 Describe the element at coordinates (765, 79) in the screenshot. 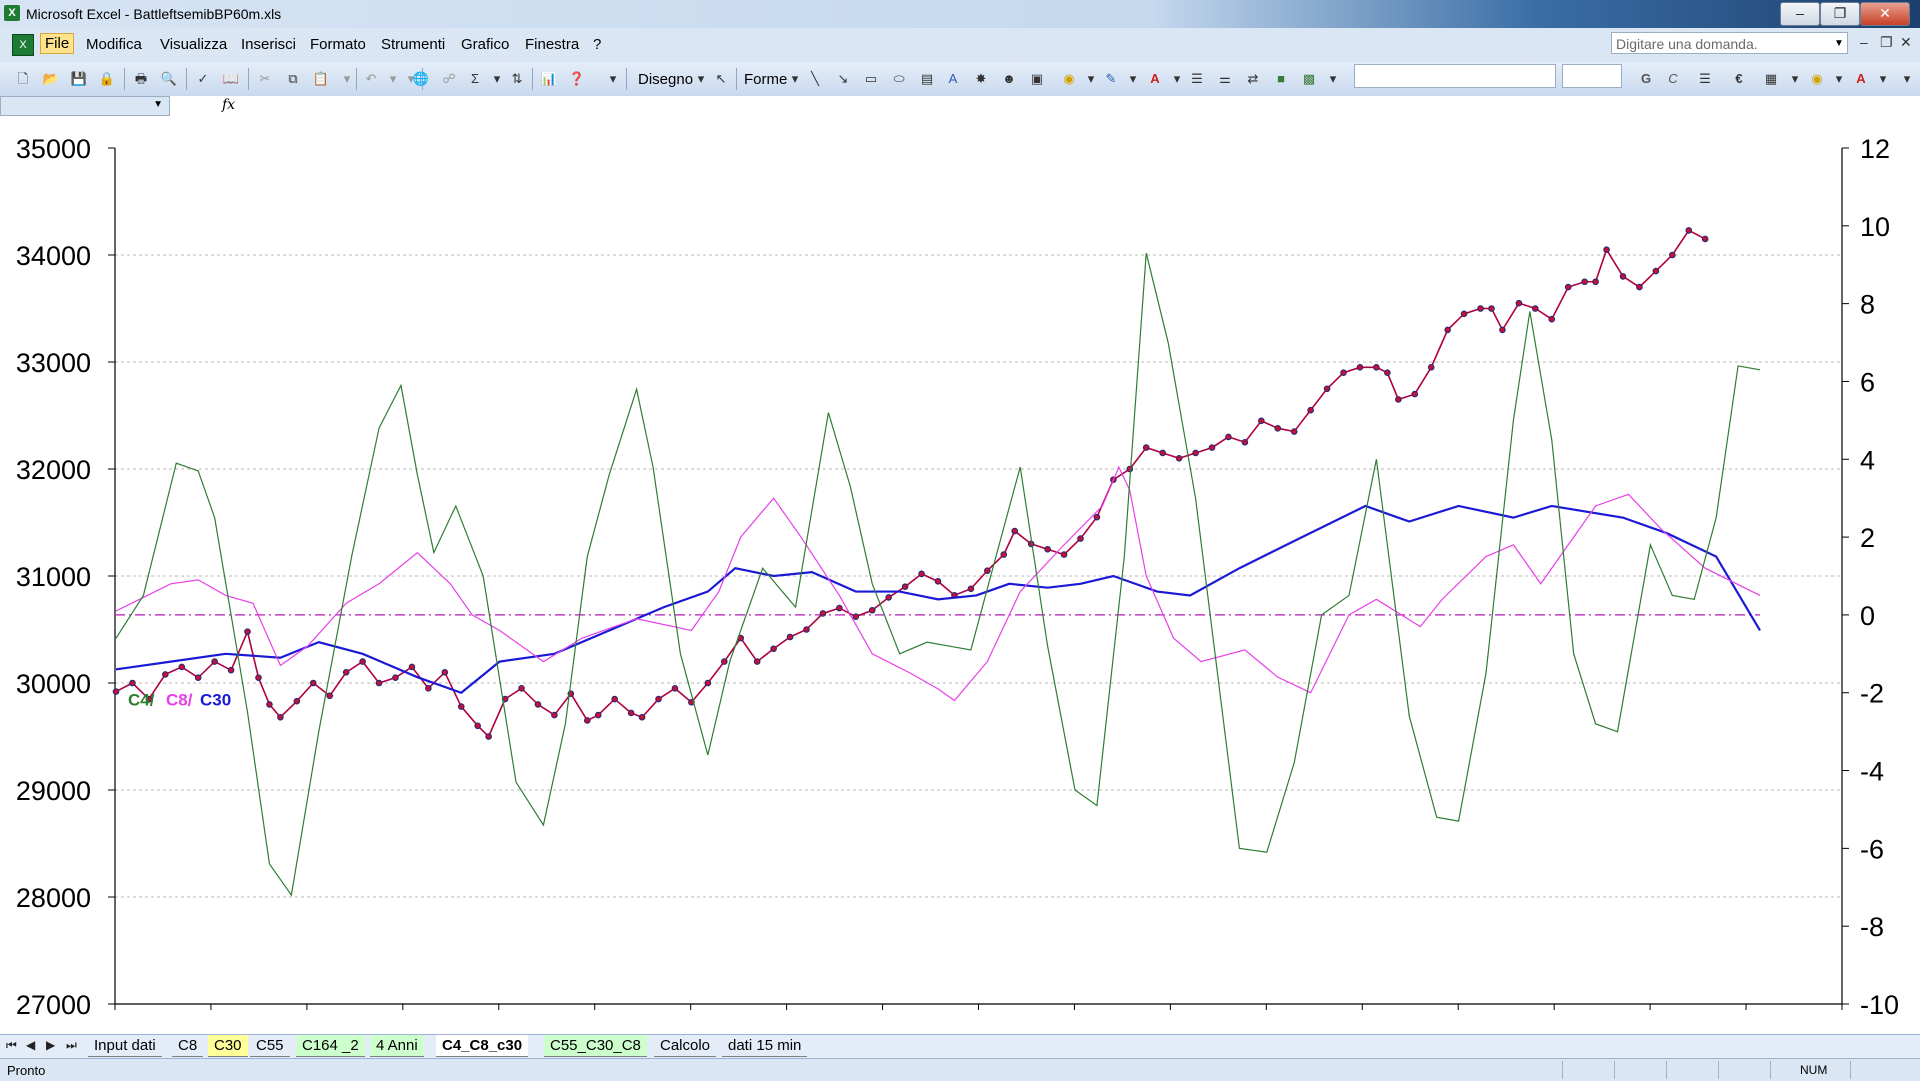

I see `shapes-menu: Forme` at that location.